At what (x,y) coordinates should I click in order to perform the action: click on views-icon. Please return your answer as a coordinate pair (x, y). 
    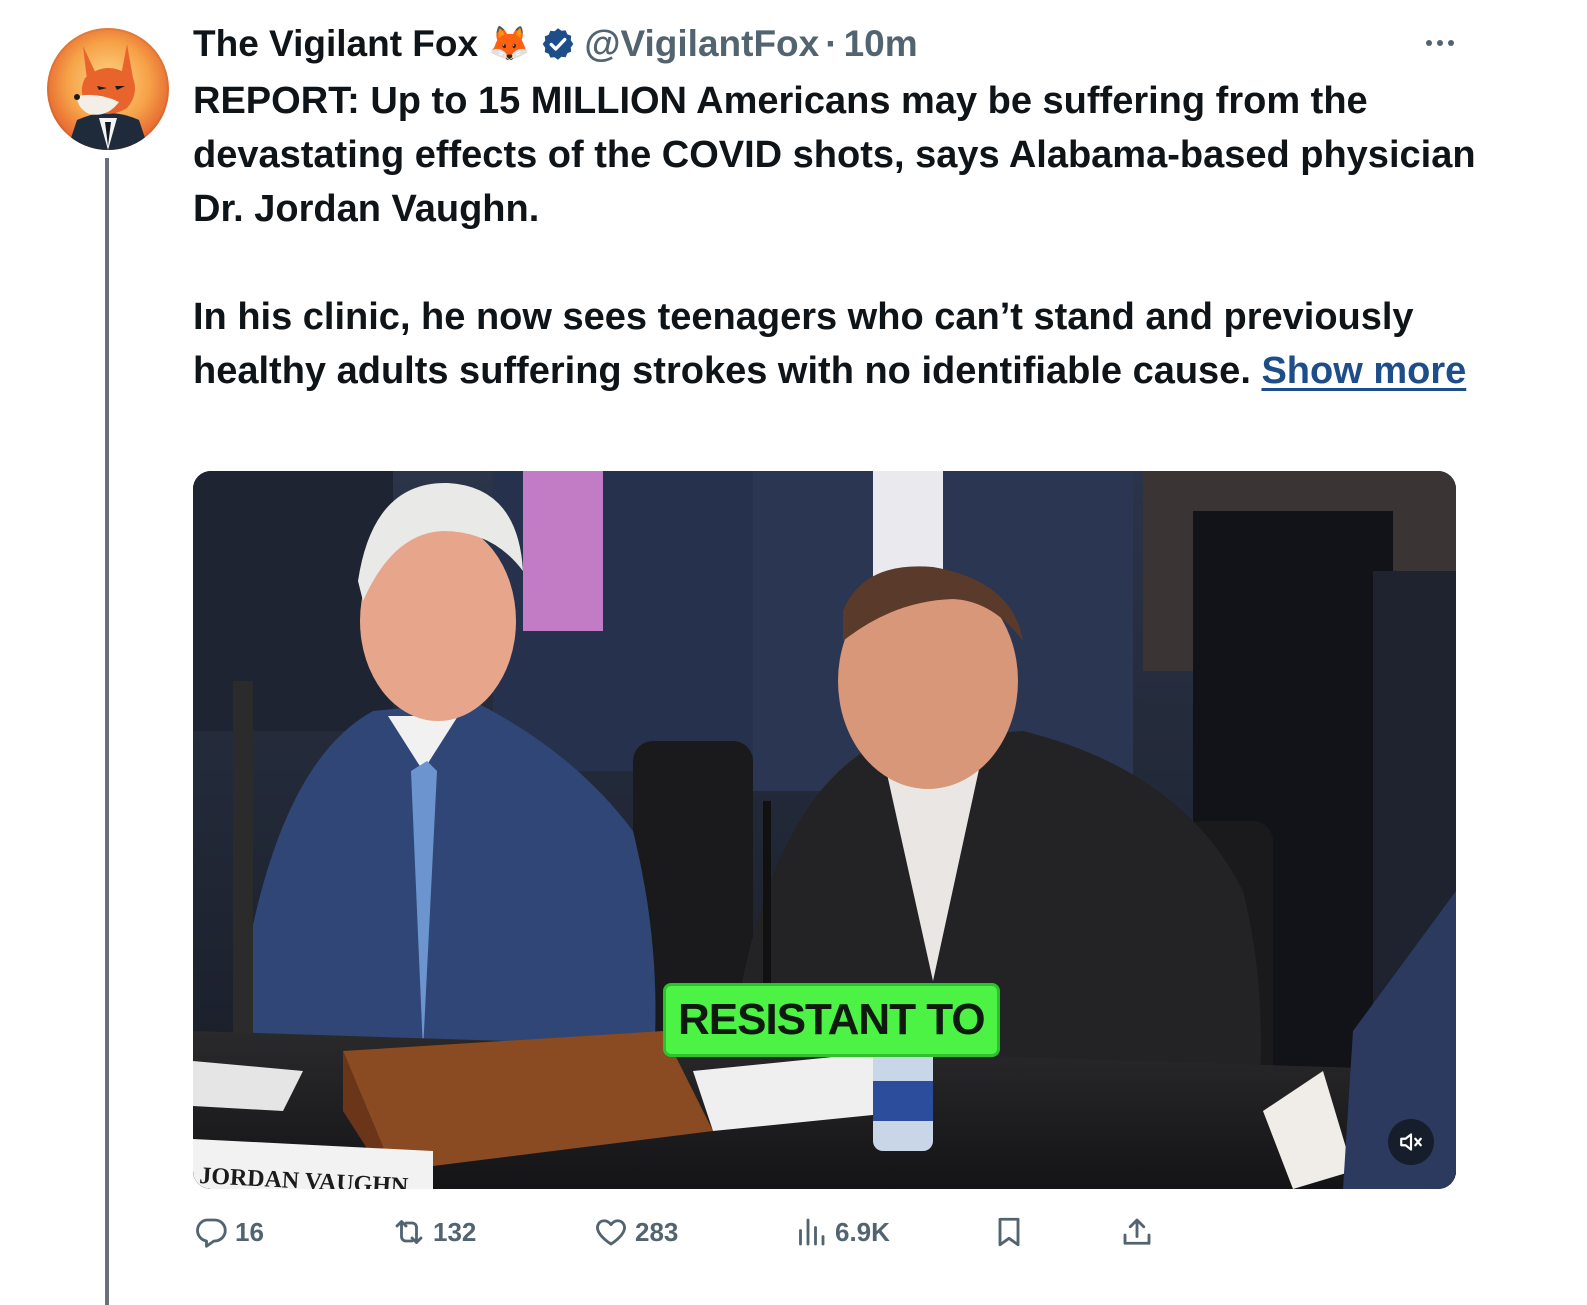
    Looking at the image, I should click on (812, 1232).